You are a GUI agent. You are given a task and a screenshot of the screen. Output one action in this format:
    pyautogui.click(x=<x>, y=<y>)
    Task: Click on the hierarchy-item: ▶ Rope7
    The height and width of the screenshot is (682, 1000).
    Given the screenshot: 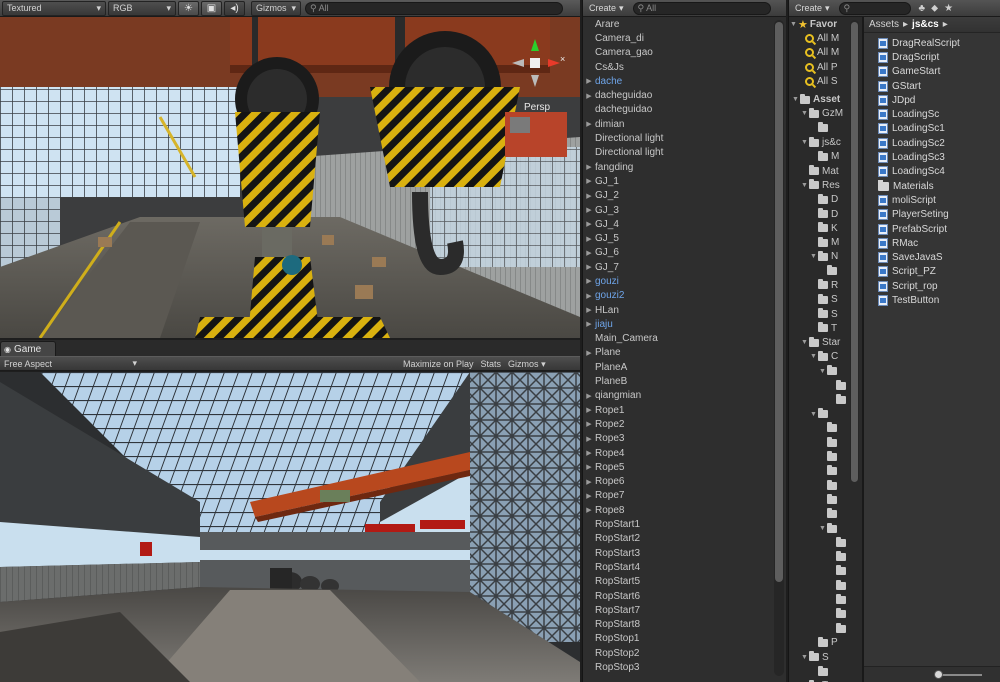 What is the action you would take?
    pyautogui.click(x=677, y=496)
    